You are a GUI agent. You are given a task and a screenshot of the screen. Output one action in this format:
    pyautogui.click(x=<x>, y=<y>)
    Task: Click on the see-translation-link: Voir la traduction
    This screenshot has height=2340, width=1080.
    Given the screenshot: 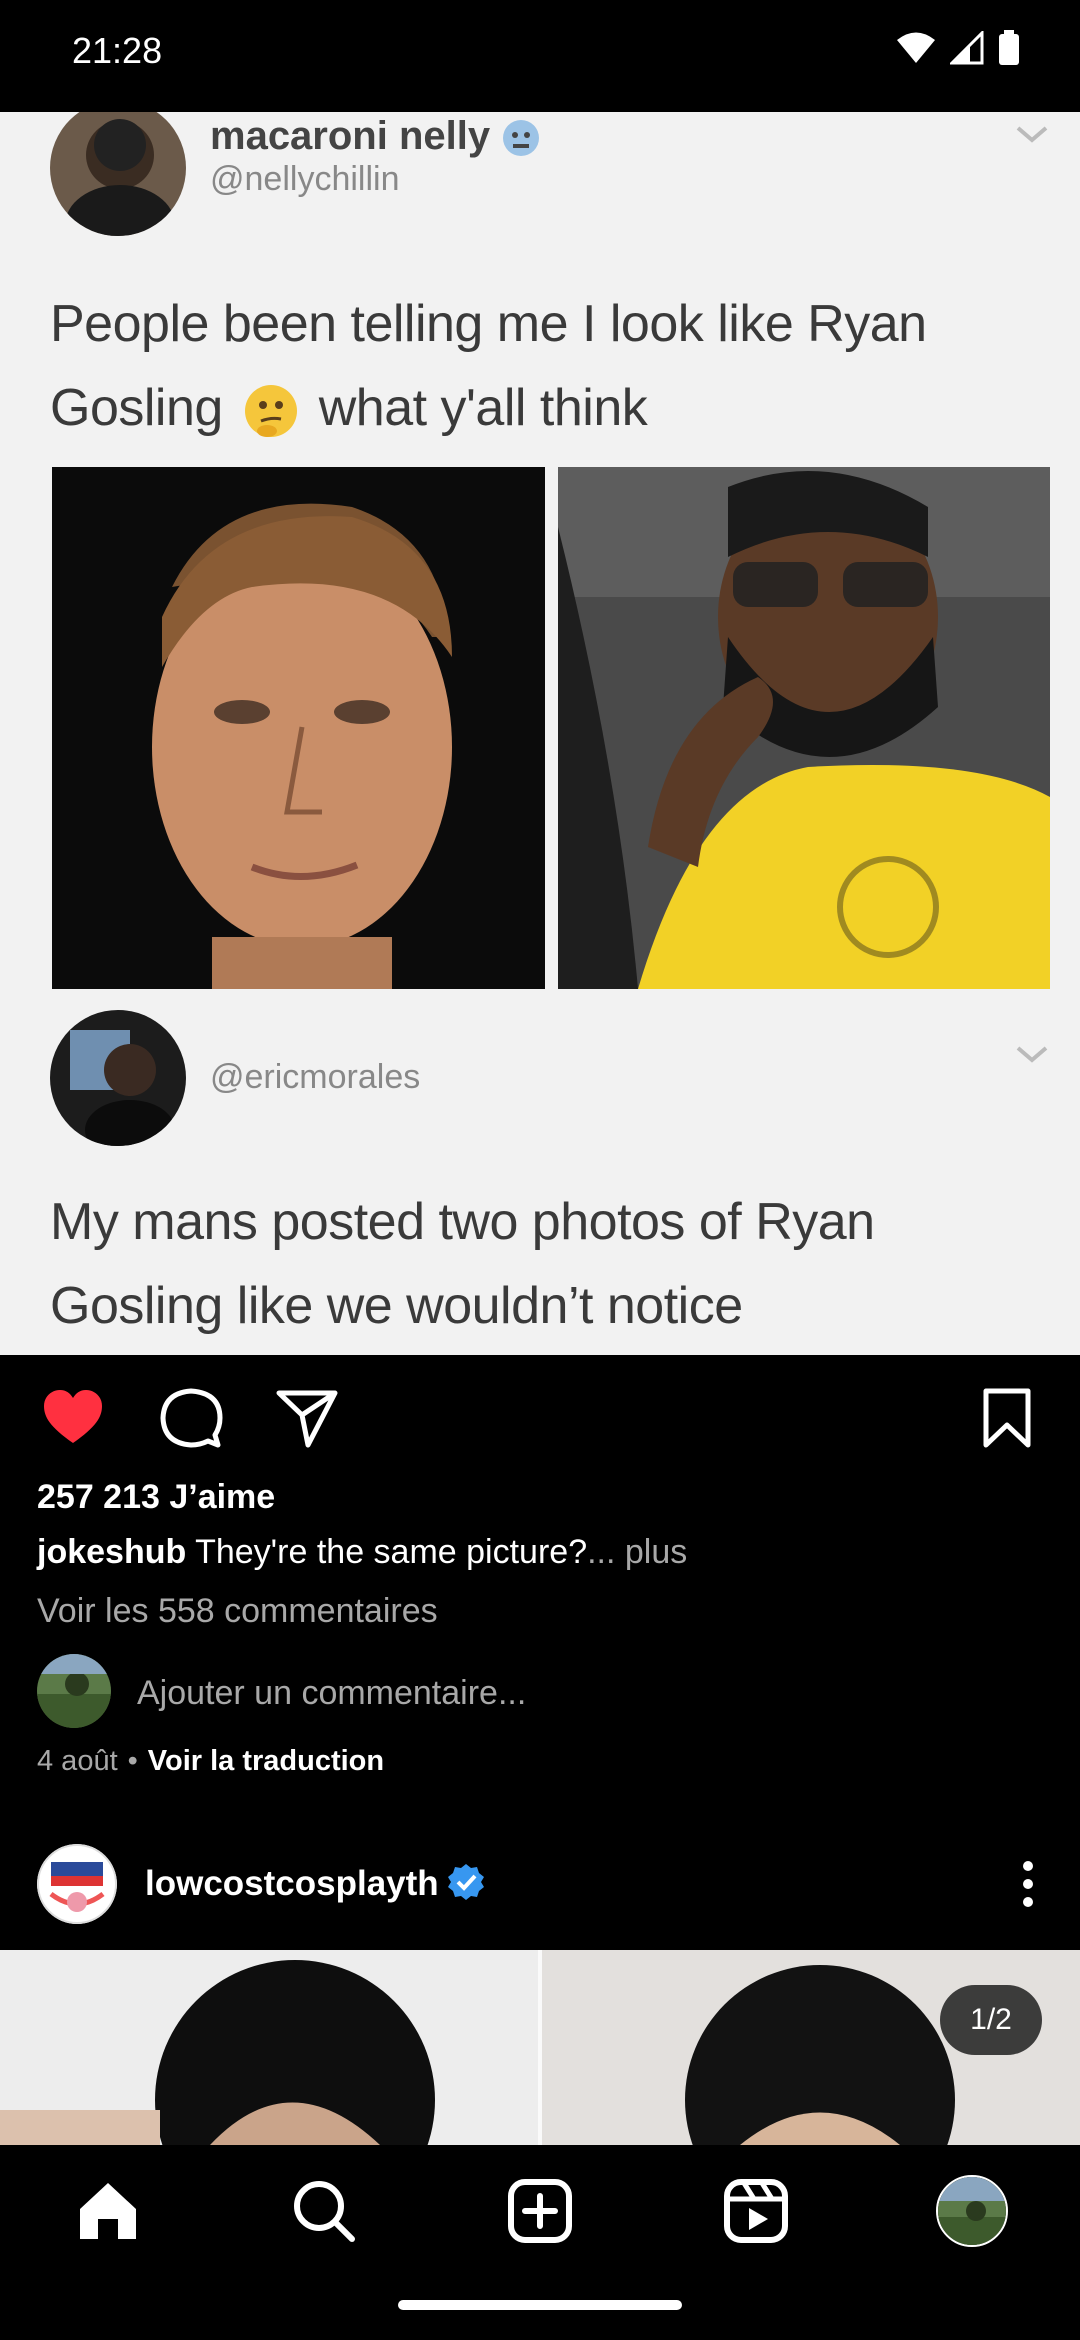 What is the action you would take?
    pyautogui.click(x=266, y=1761)
    